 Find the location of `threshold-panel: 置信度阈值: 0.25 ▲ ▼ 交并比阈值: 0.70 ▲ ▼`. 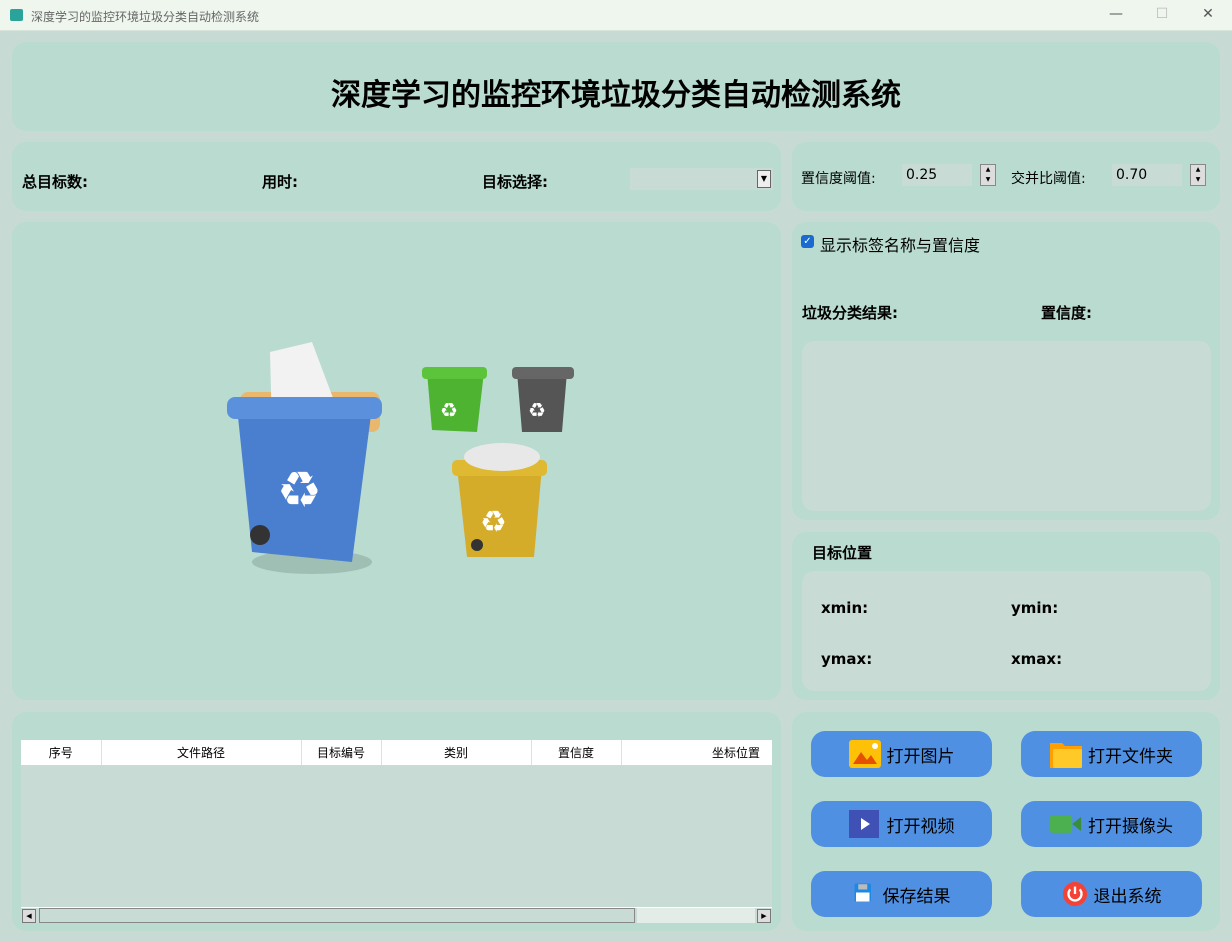

threshold-panel: 置信度阈值: 0.25 ▲ ▼ 交并比阈值: 0.70 ▲ ▼ is located at coordinates (1006, 176).